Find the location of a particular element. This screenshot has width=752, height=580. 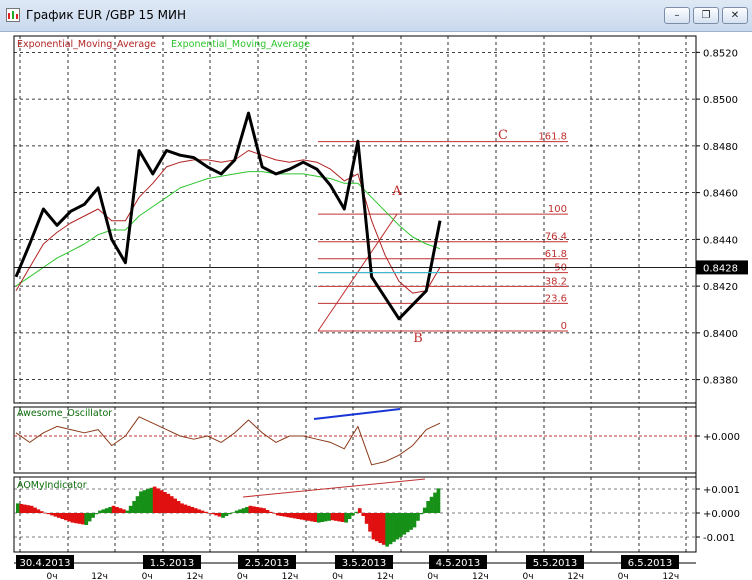

price-tick-label: 0.8440 is located at coordinates (720, 240).